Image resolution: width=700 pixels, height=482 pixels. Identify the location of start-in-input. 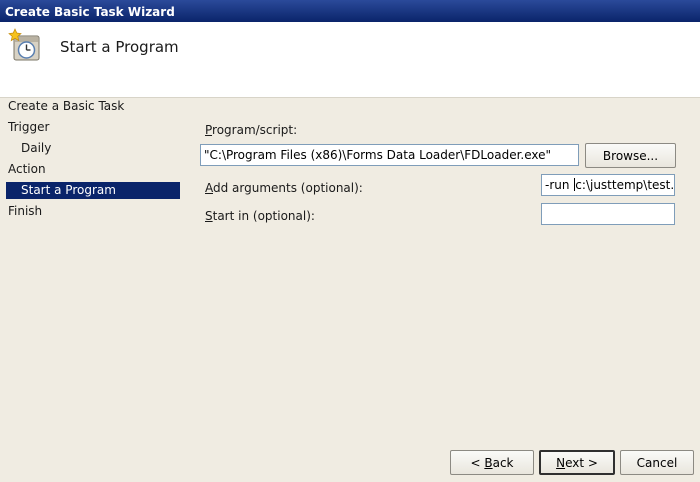
(608, 214).